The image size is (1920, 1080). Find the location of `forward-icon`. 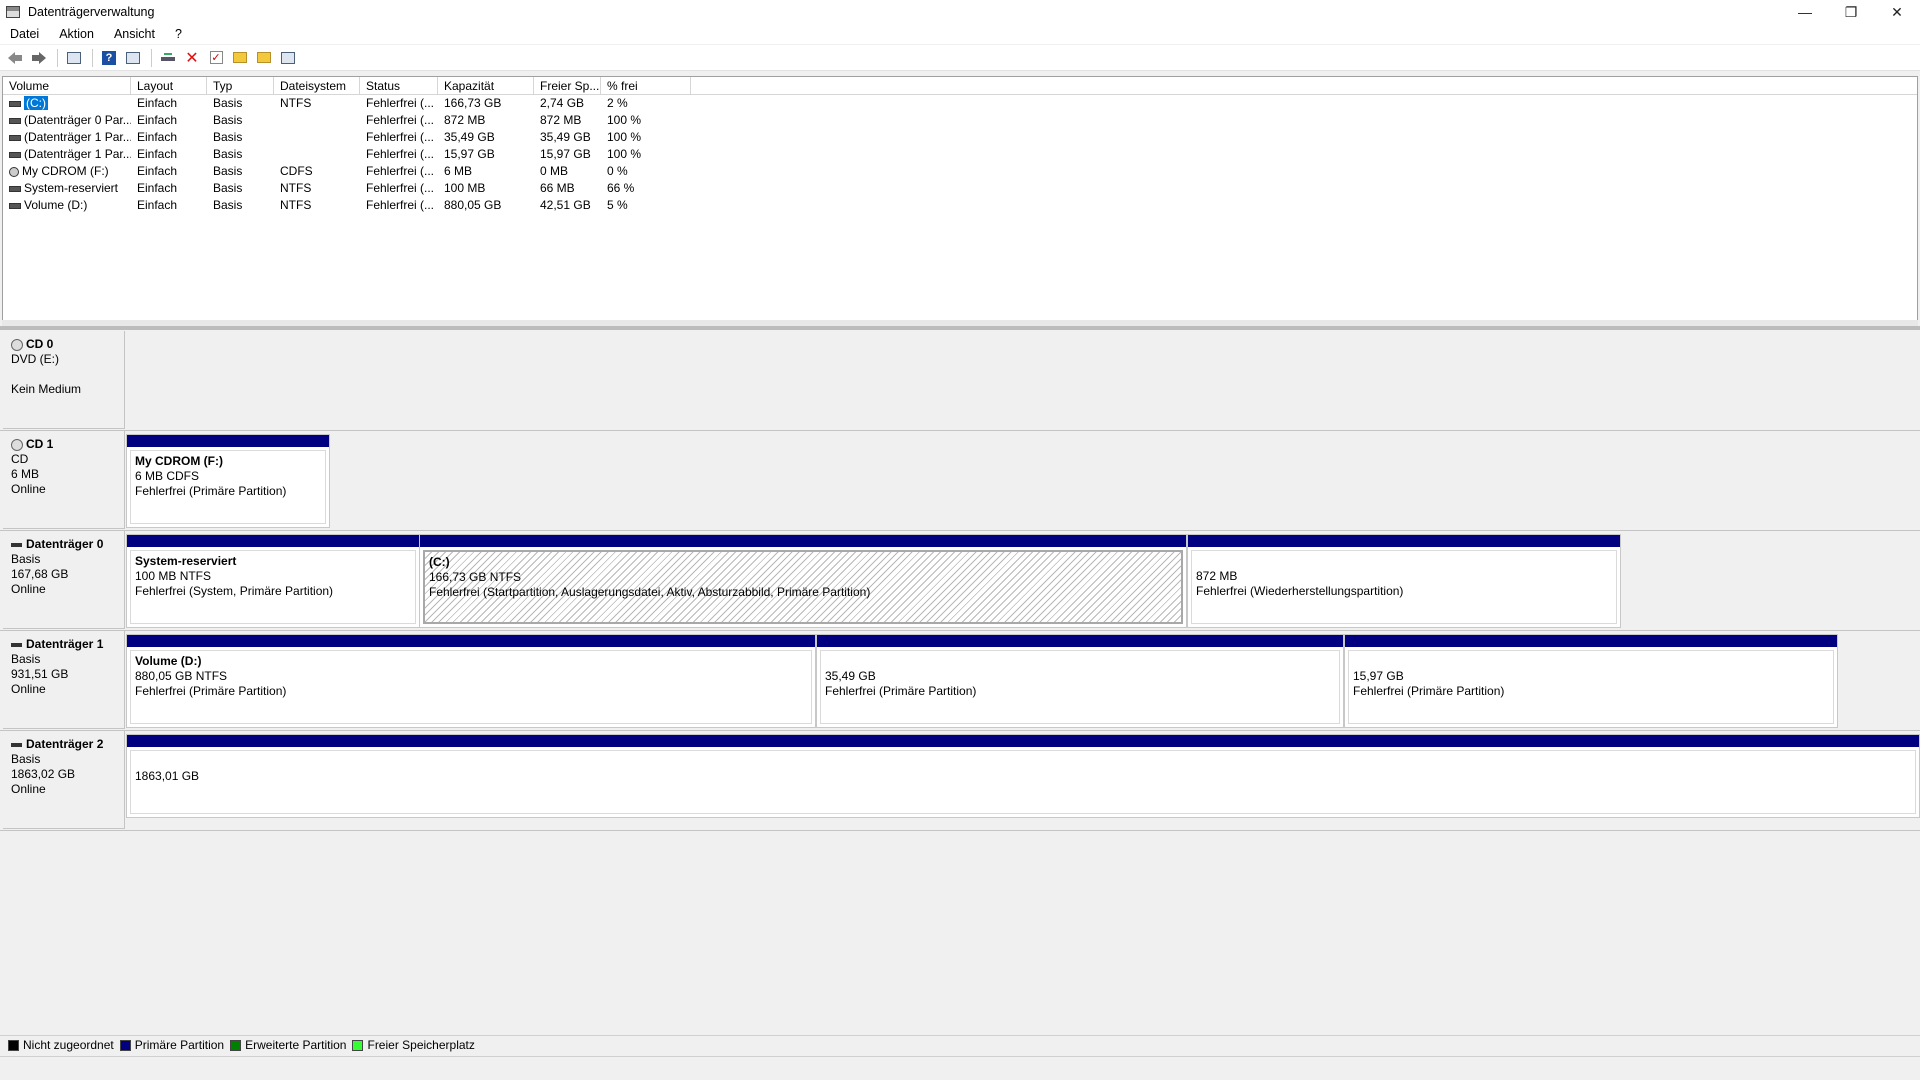

forward-icon is located at coordinates (39, 58).